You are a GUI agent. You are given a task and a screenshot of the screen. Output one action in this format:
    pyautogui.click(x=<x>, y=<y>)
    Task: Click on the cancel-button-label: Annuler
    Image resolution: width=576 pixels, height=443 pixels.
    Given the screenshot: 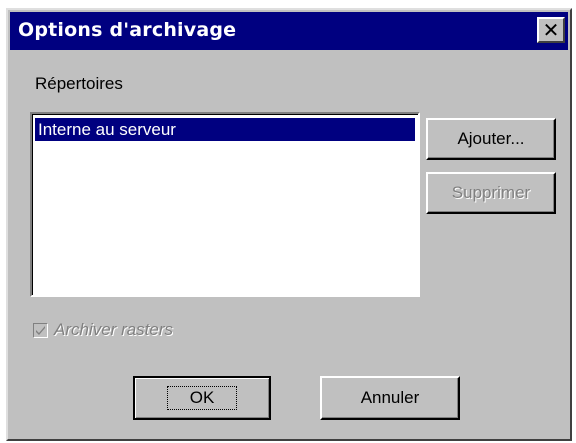 What is the action you would take?
    pyautogui.click(x=390, y=397)
    